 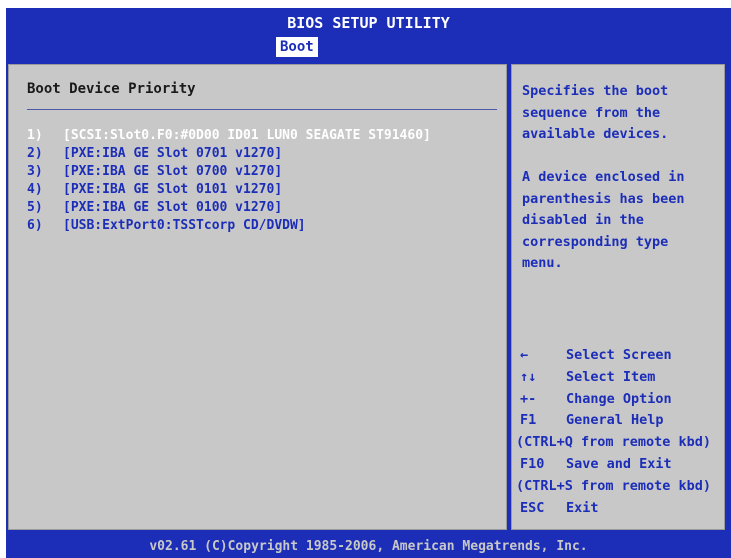 I want to click on boot-device-number: 6), so click(x=35, y=225).